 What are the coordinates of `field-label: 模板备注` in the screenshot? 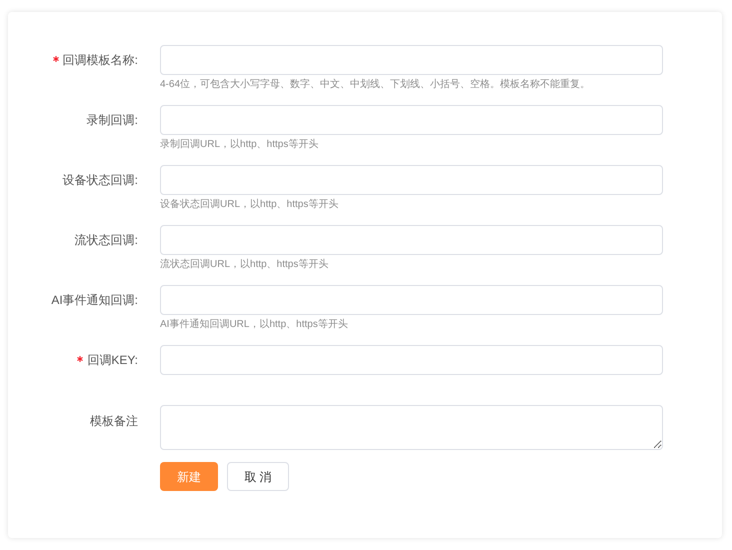 It's located at (114, 421).